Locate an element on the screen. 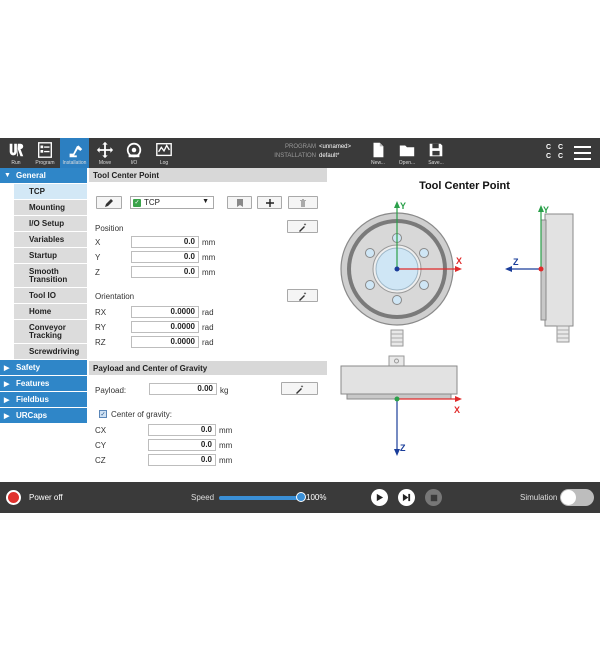  delete-tcp-button is located at coordinates (303, 202).